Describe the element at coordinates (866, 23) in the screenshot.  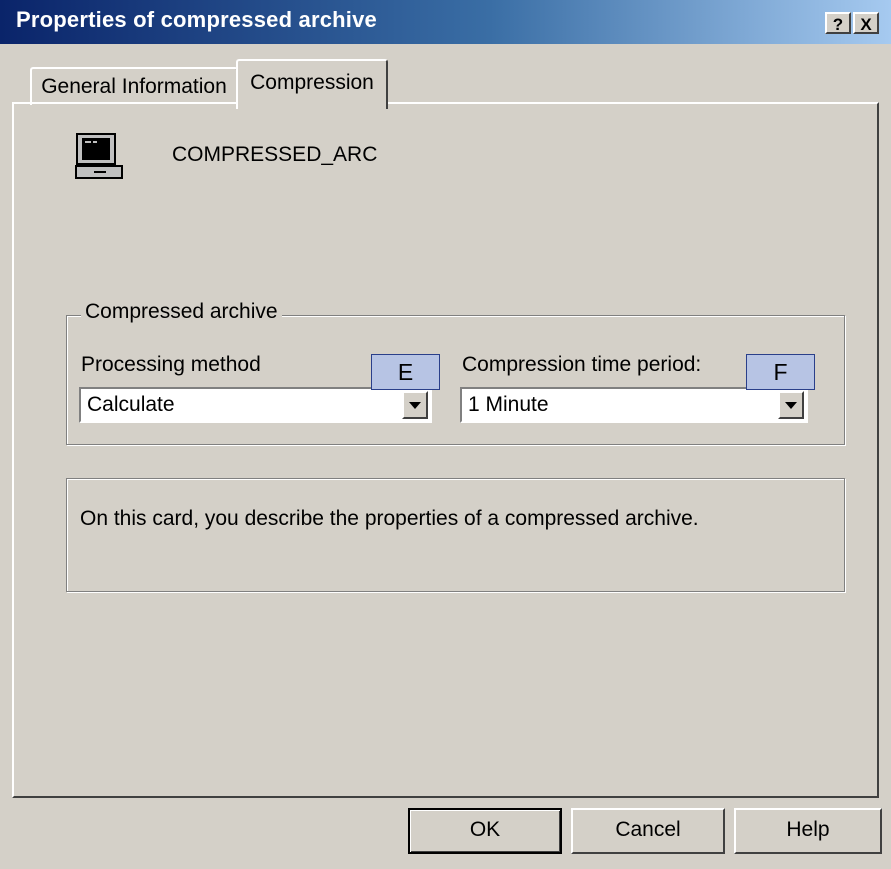
I see `close-title-button: X` at that location.